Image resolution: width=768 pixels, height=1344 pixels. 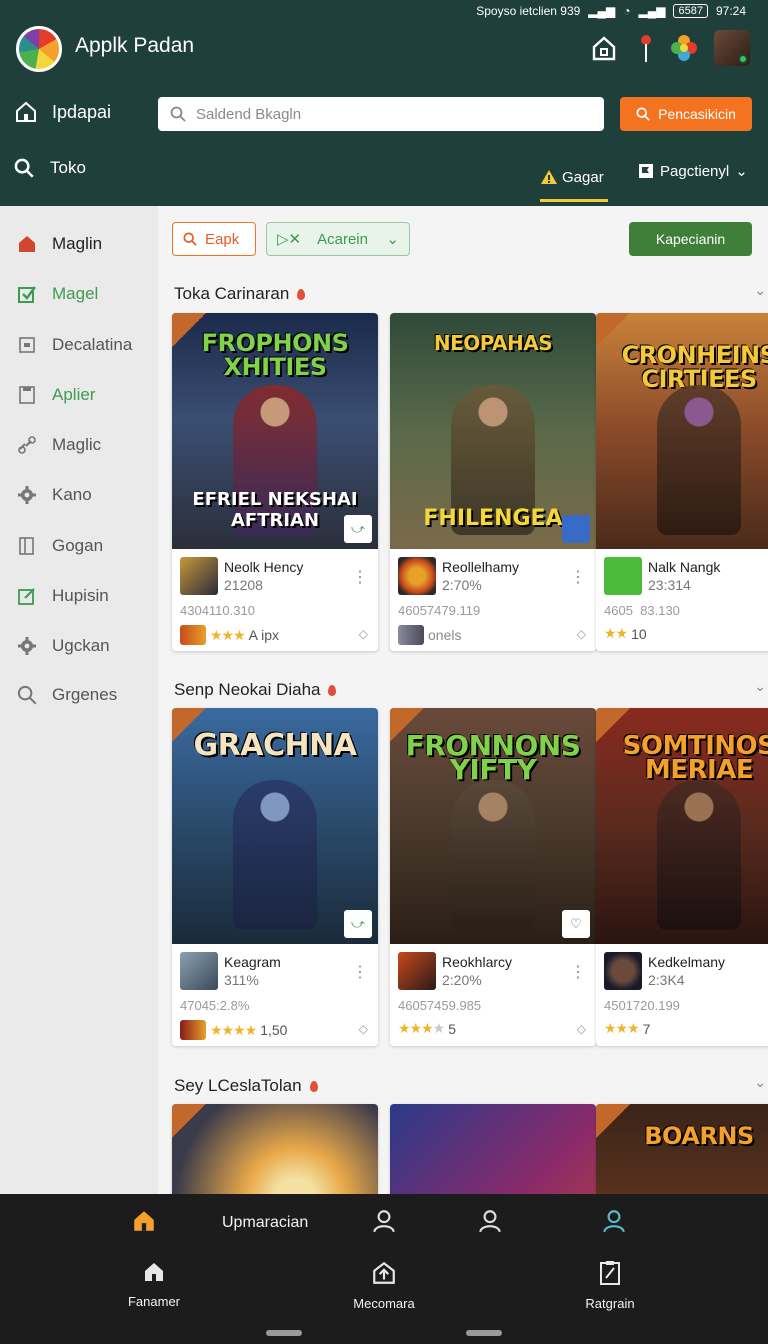 What do you see at coordinates (384, 1285) in the screenshot?
I see `nav-item-mecomara: Mecomara` at bounding box center [384, 1285].